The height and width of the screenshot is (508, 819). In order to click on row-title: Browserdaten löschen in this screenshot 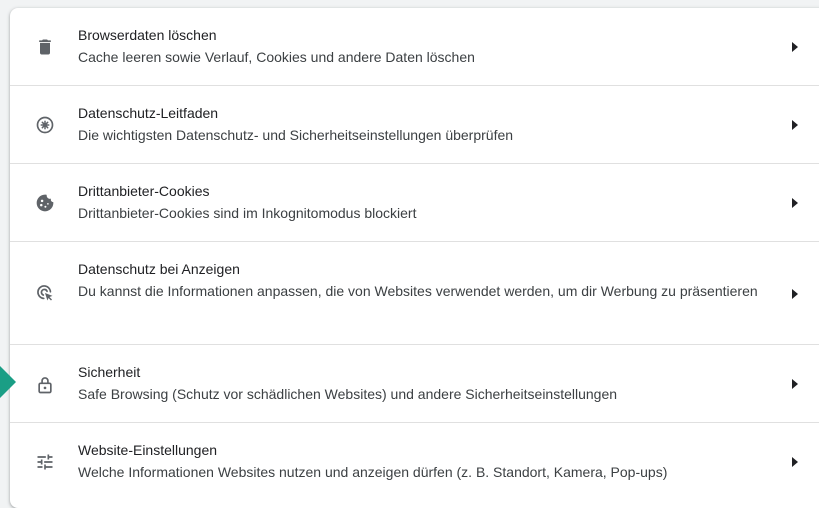, I will do `click(147, 35)`.